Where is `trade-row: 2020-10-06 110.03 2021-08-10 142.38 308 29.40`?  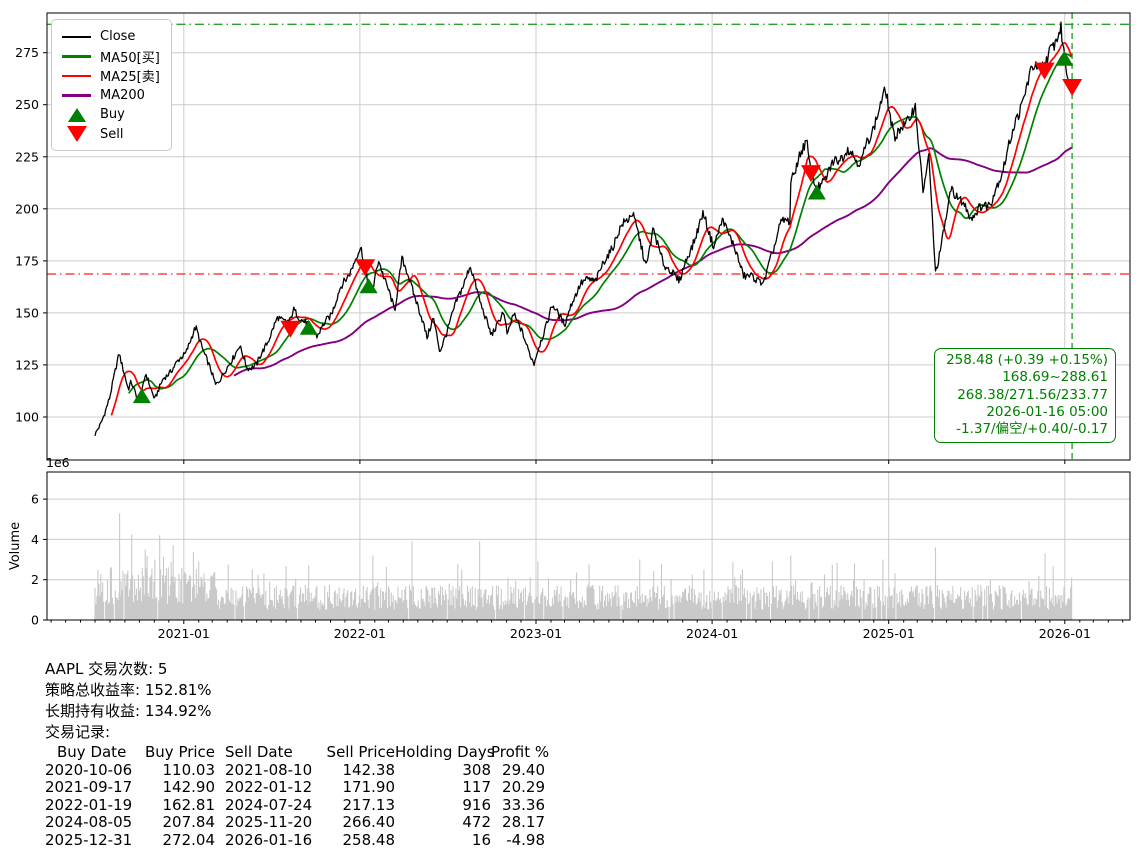 trade-row: 2020-10-06 110.03 2021-08-10 142.38 308 29.40 is located at coordinates (295, 770).